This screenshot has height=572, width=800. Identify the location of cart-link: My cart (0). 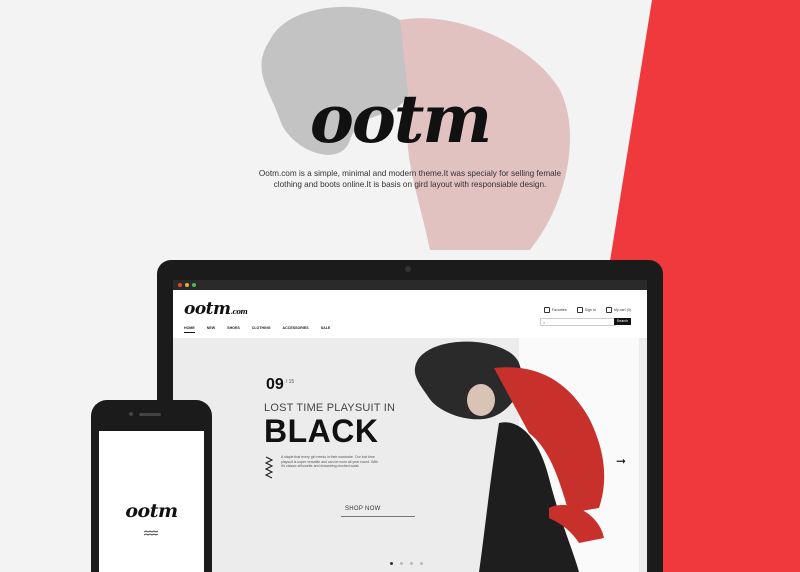
(618, 310).